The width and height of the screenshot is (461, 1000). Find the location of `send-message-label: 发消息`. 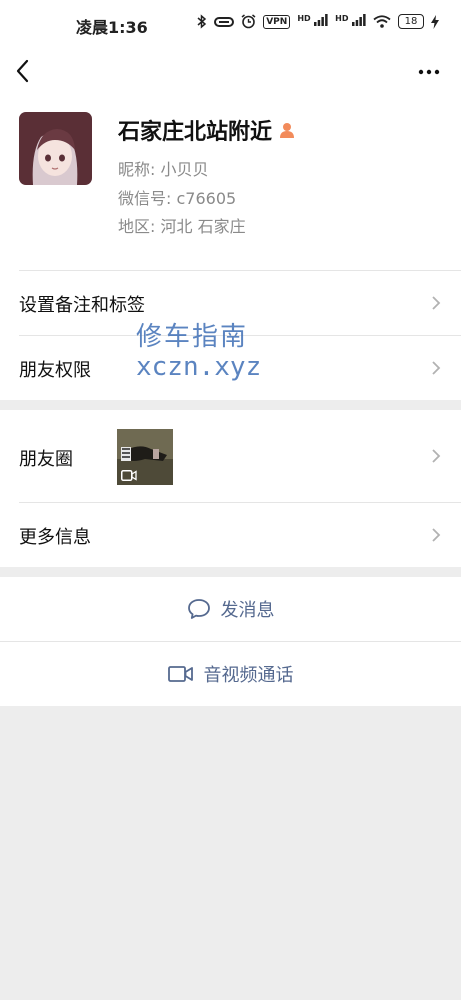

send-message-label: 发消息 is located at coordinates (247, 610).